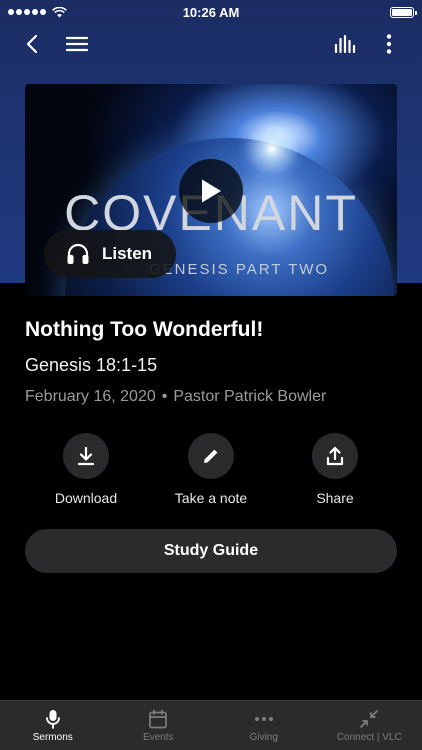 The width and height of the screenshot is (422, 750). Describe the element at coordinates (144, 329) in the screenshot. I see `sermon-title: Nothing Too Wonderful!` at that location.